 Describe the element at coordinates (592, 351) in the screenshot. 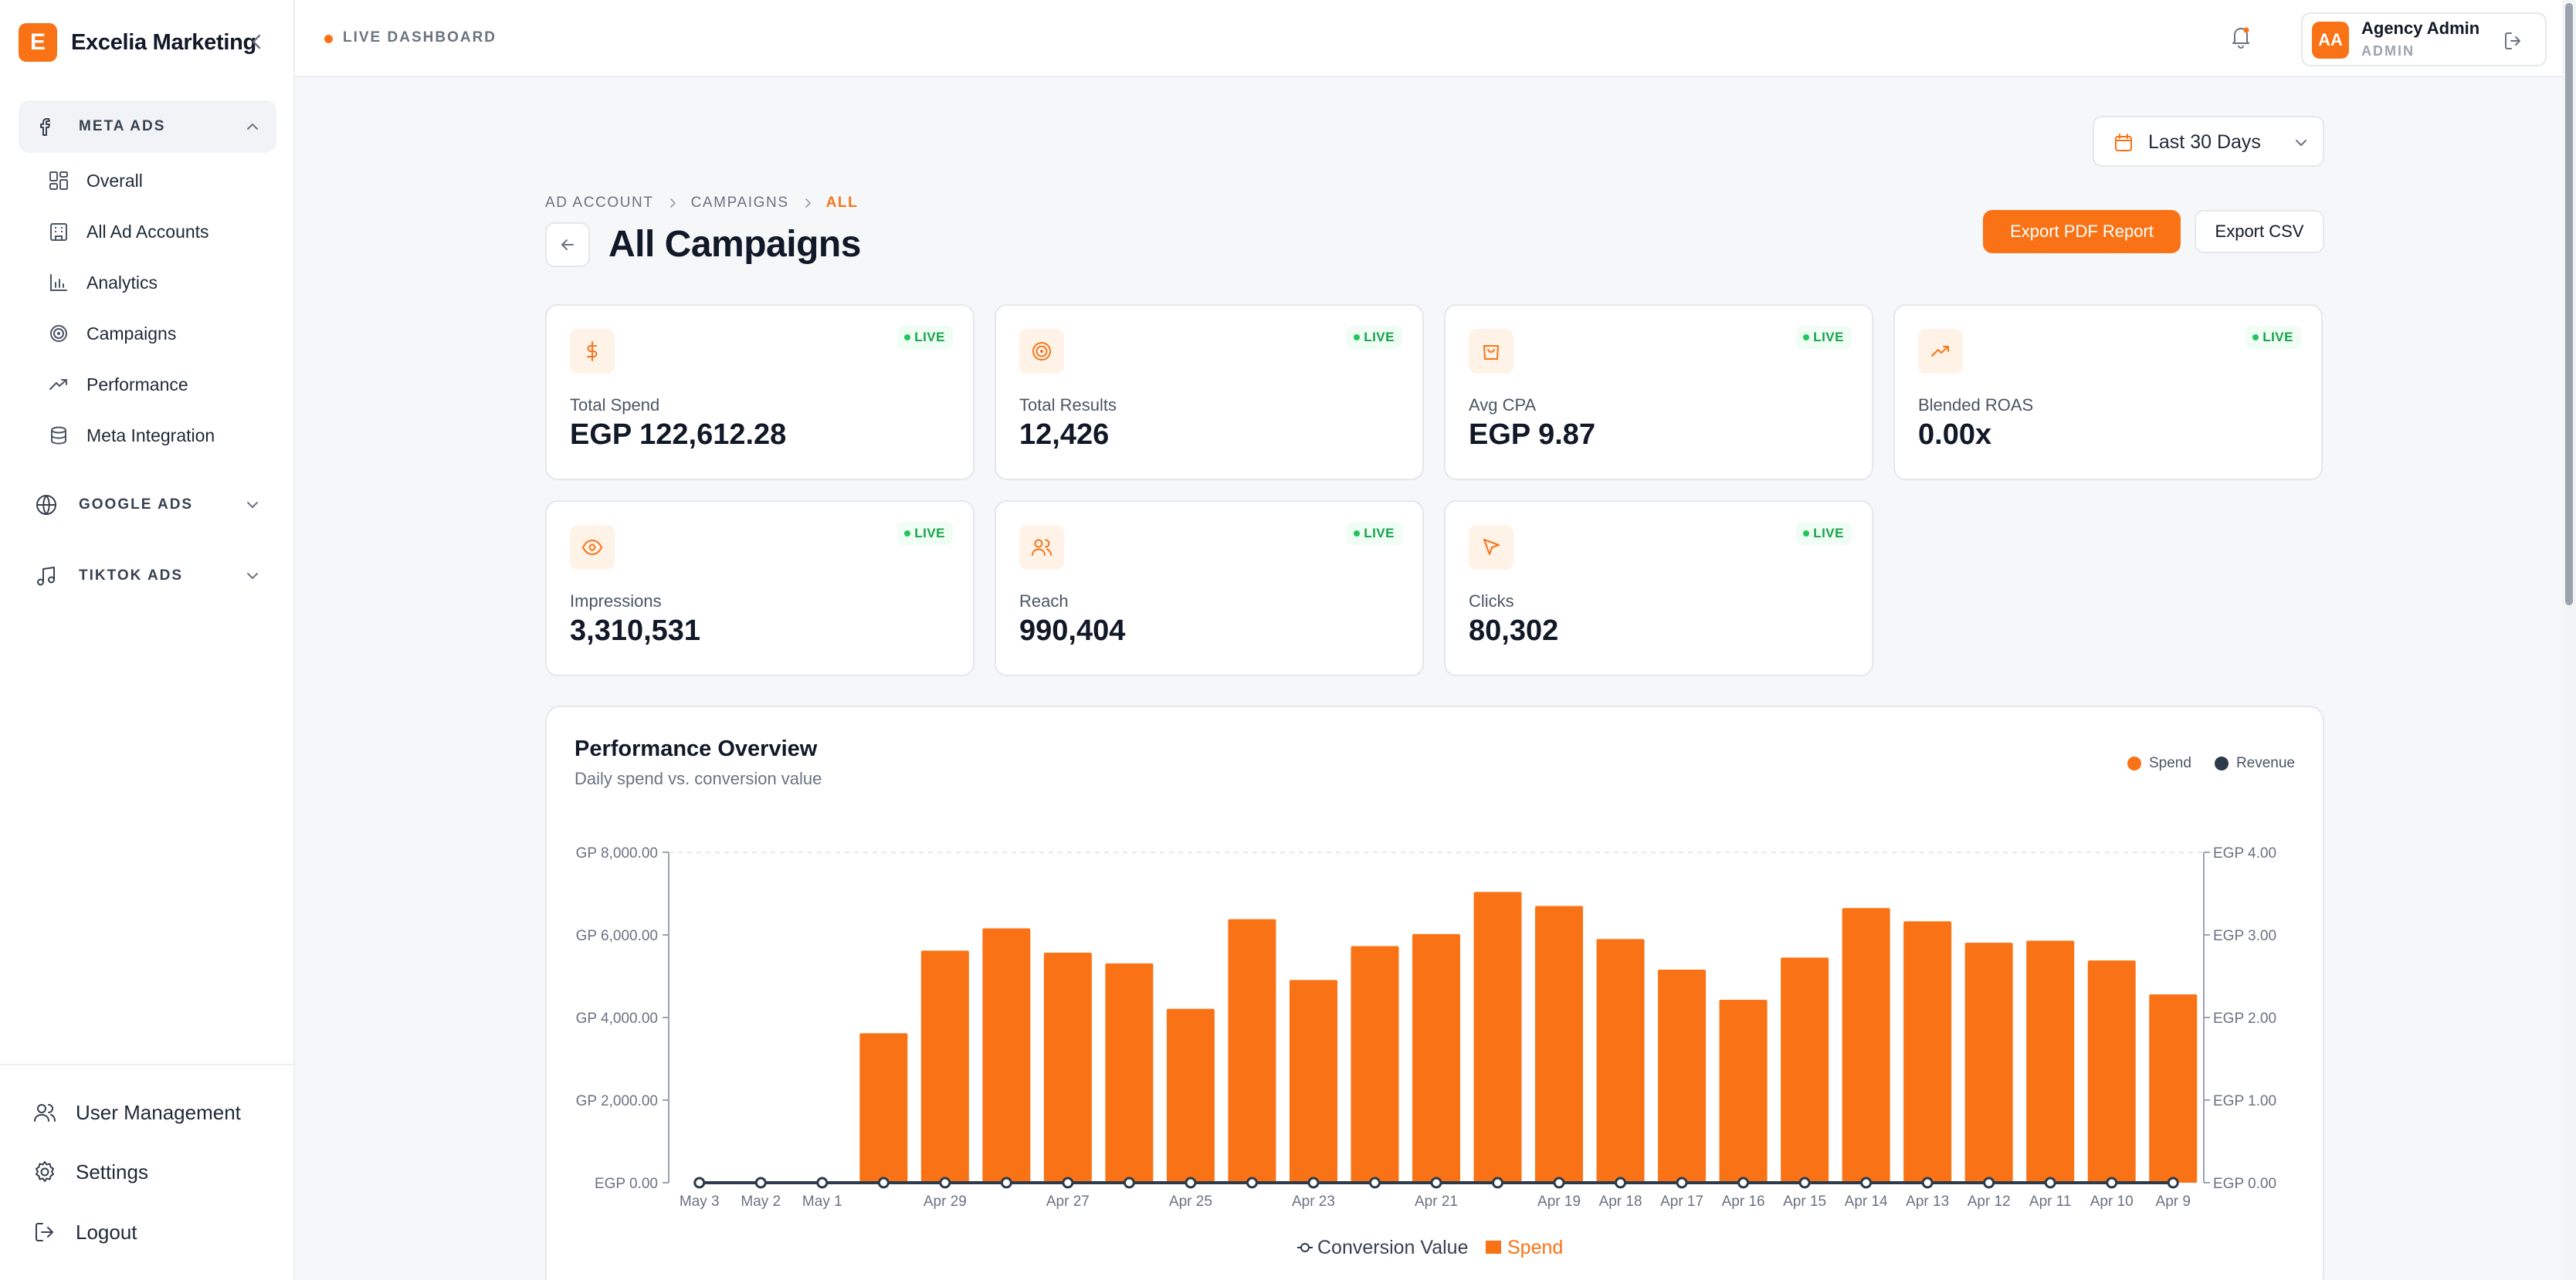

I see `dollar-icon` at that location.